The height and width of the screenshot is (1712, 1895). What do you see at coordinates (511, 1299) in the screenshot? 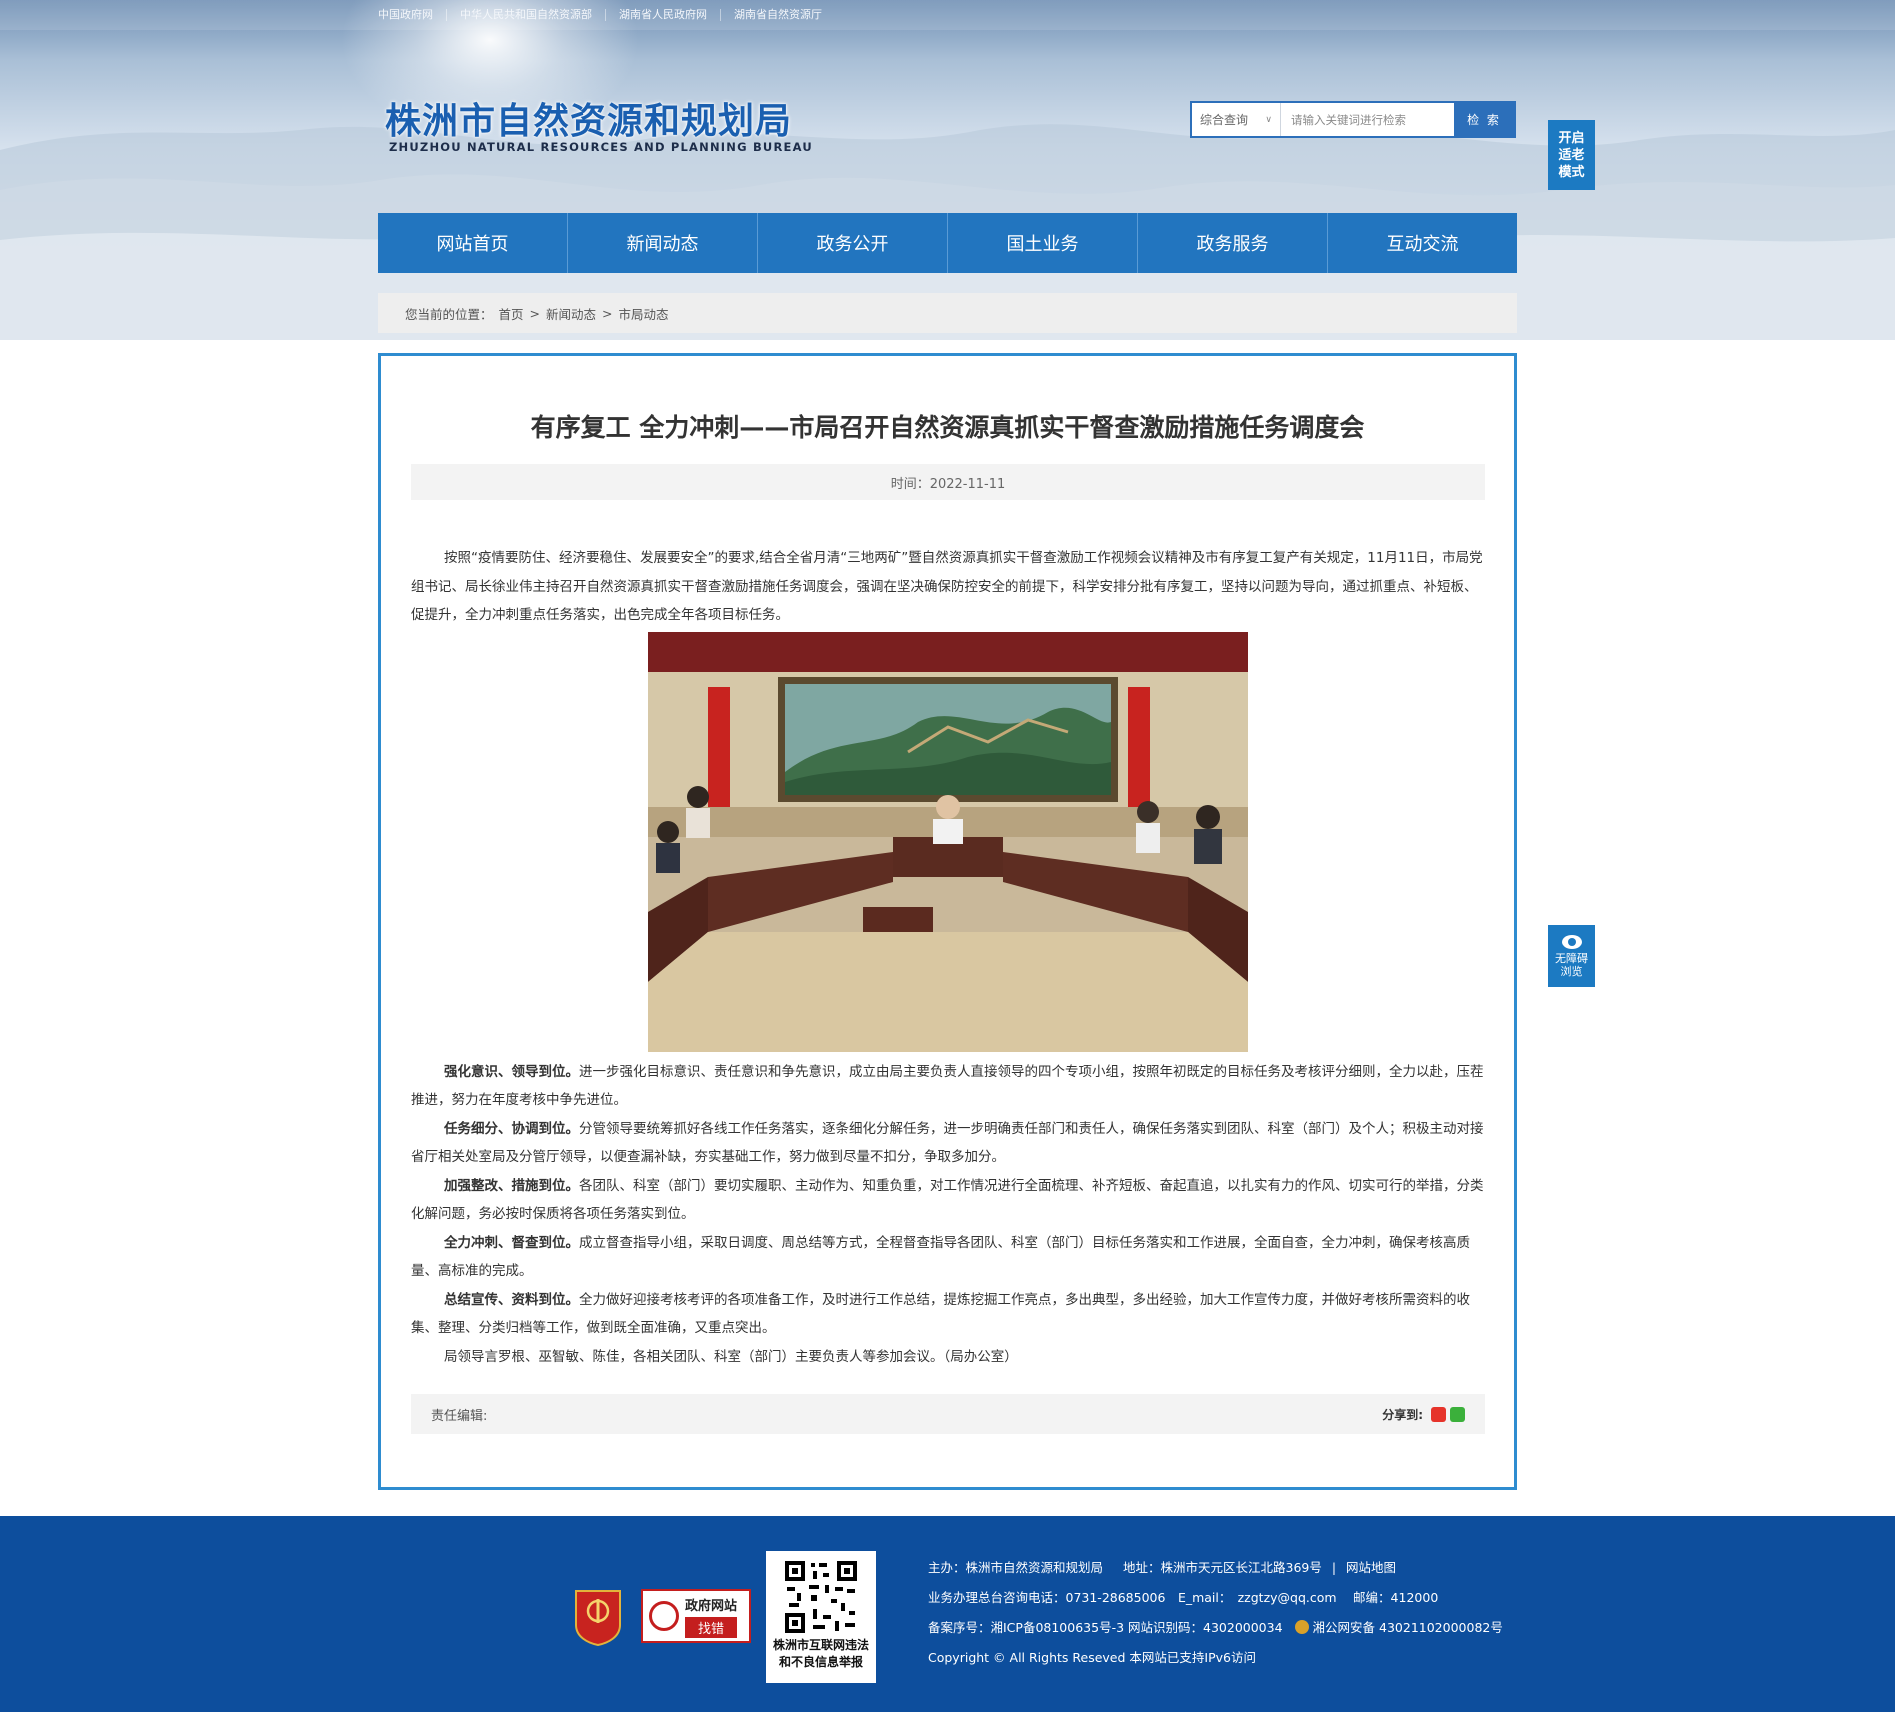
I see `point-5-heading: 总结宣传、资料到位。` at bounding box center [511, 1299].